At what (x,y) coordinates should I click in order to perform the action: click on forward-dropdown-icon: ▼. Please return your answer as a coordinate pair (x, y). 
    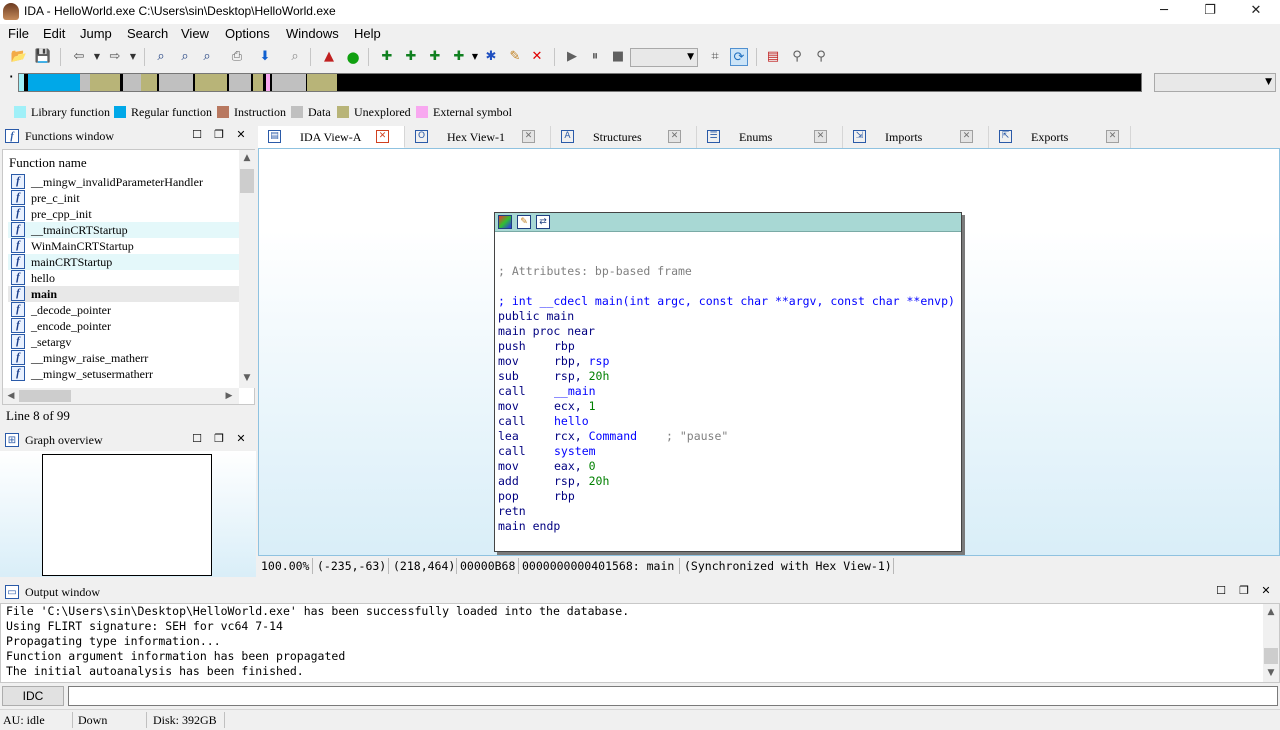
    Looking at the image, I should click on (133, 57).